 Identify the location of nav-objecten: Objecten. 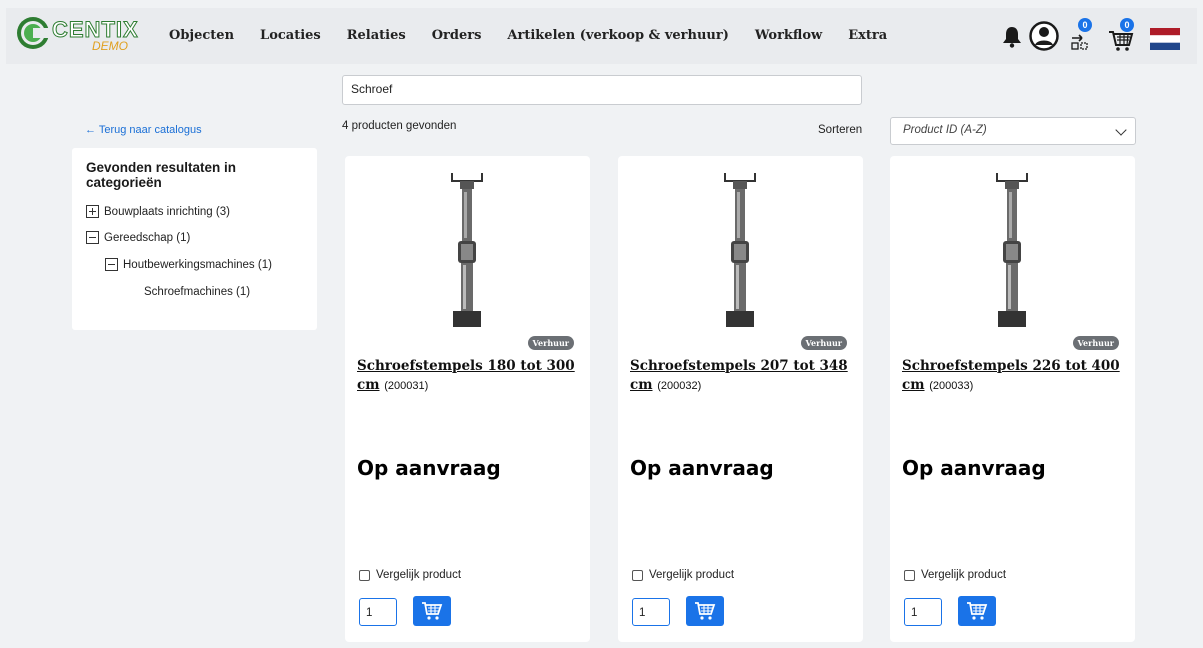
(201, 35).